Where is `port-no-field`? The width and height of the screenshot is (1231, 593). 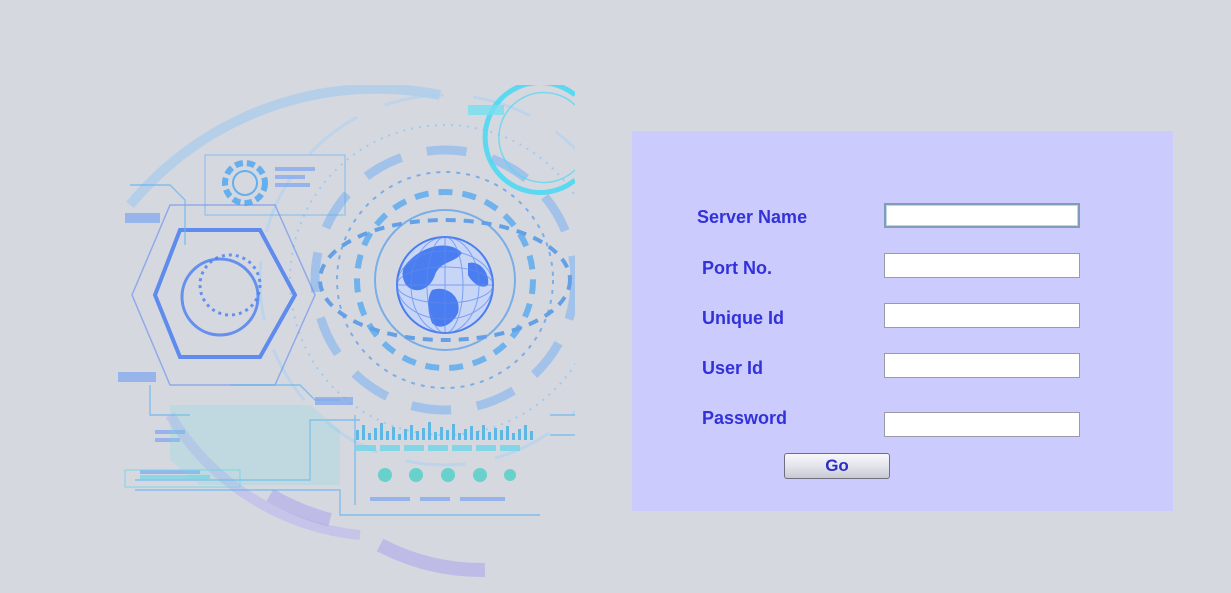
port-no-field is located at coordinates (982, 265).